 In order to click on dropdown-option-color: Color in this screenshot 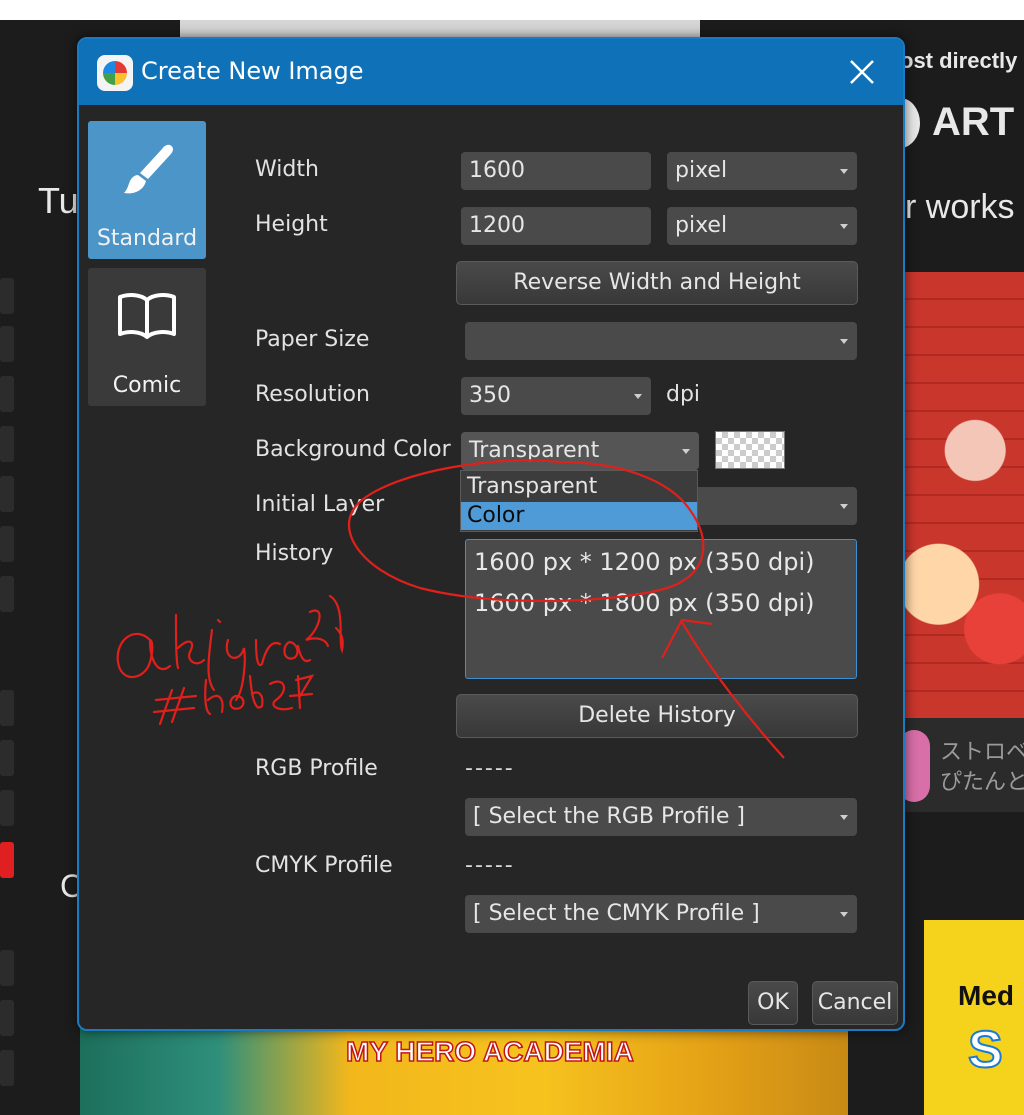, I will do `click(579, 516)`.